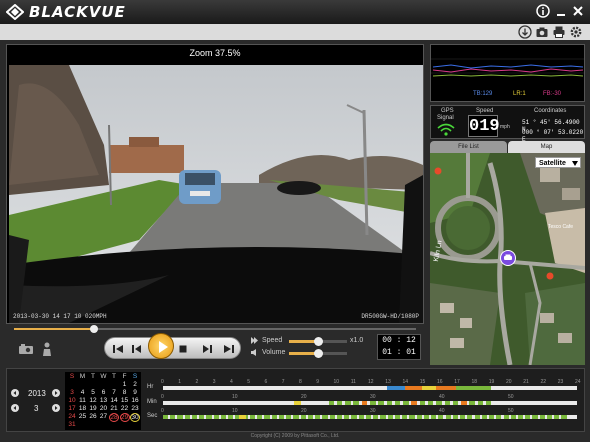 This screenshot has height=442, width=590. What do you see at coordinates (542, 32) in the screenshot?
I see `camera-icon` at bounding box center [542, 32].